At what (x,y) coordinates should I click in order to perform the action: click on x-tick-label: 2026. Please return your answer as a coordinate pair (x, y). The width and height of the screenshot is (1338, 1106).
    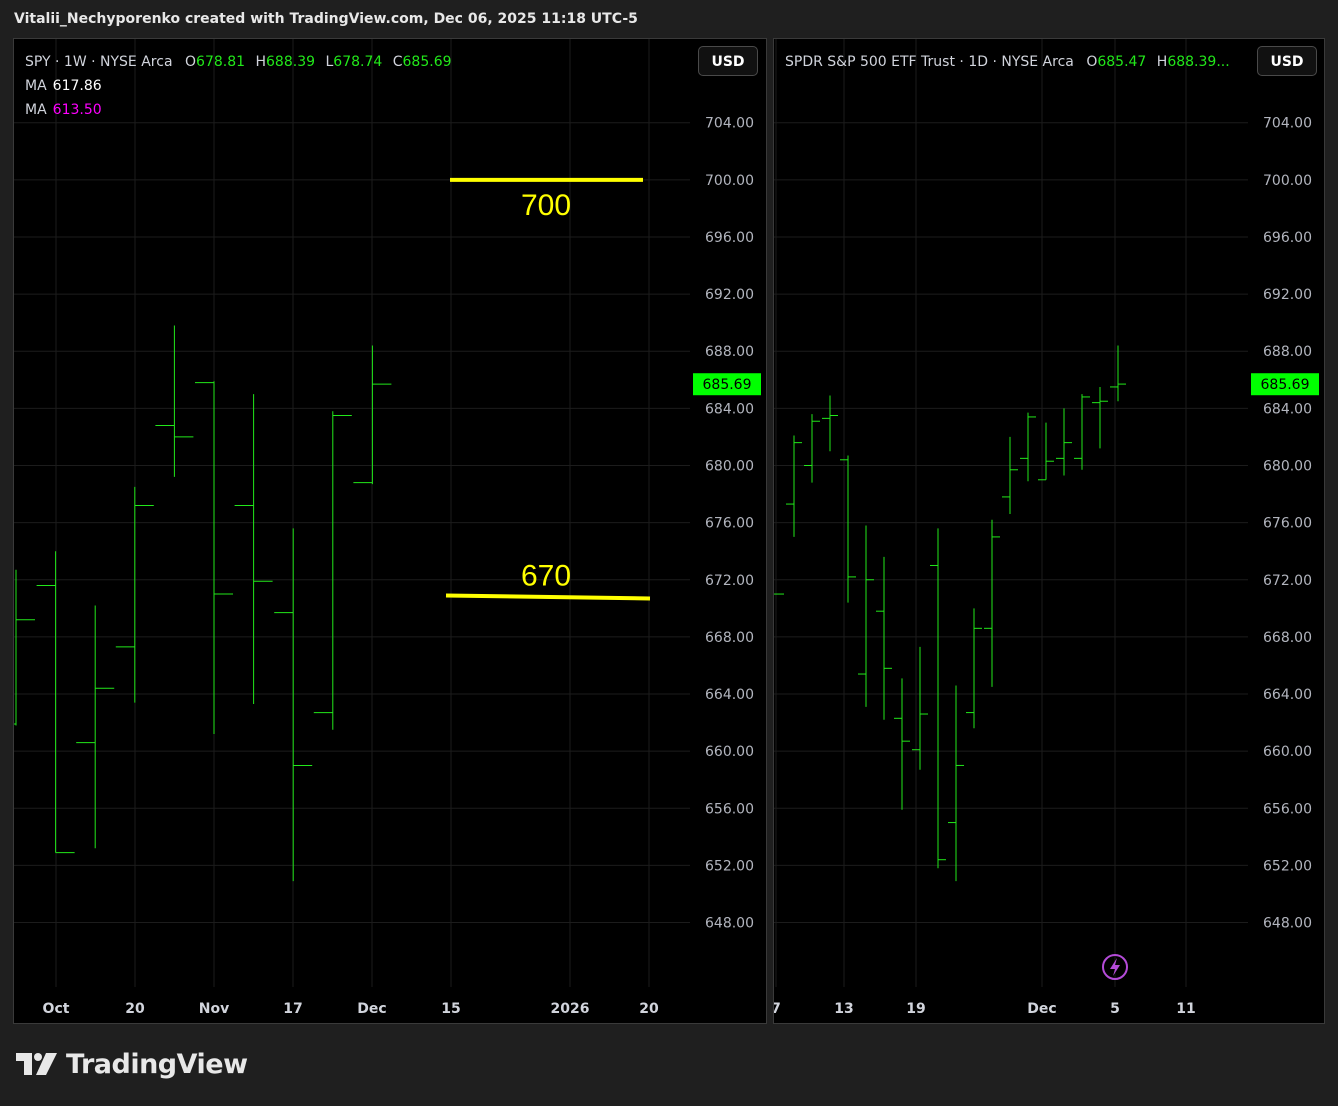
    Looking at the image, I should click on (570, 1009).